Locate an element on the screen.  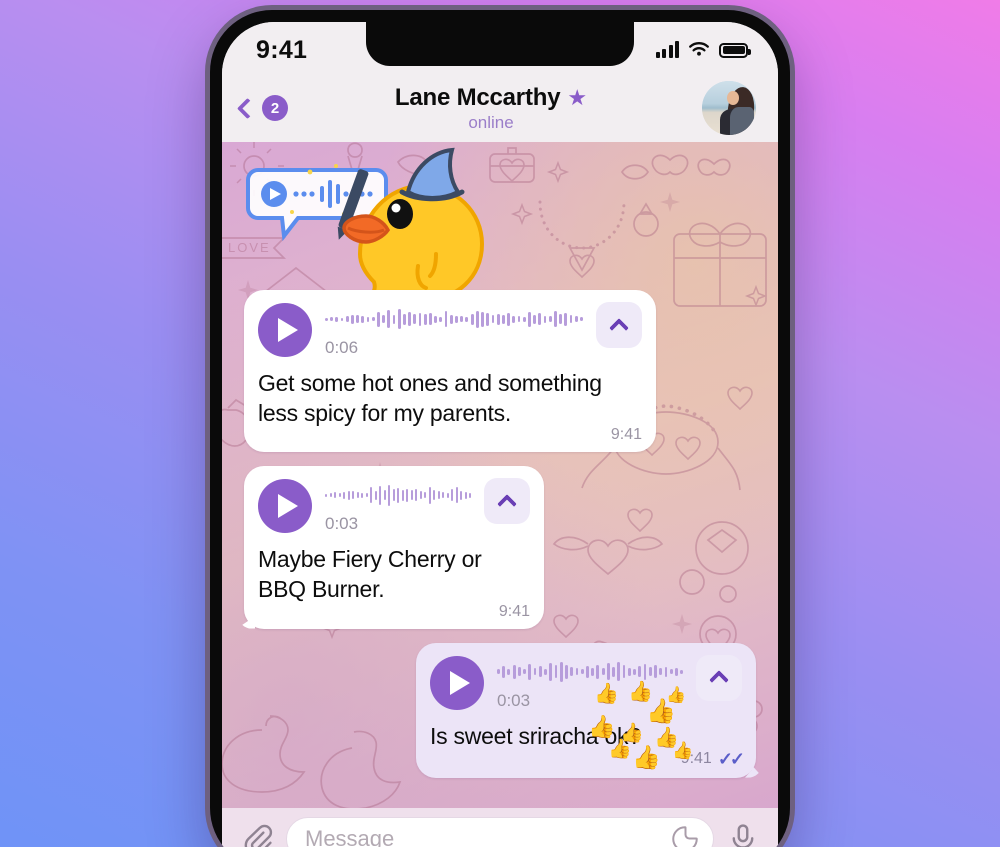
status-time: 9:41 is located at coordinates (282, 49).